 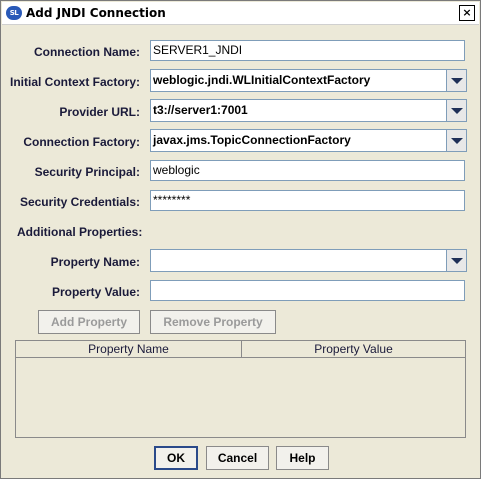 What do you see at coordinates (81, 142) in the screenshot?
I see `connection-factory-label: Connection Factory:` at bounding box center [81, 142].